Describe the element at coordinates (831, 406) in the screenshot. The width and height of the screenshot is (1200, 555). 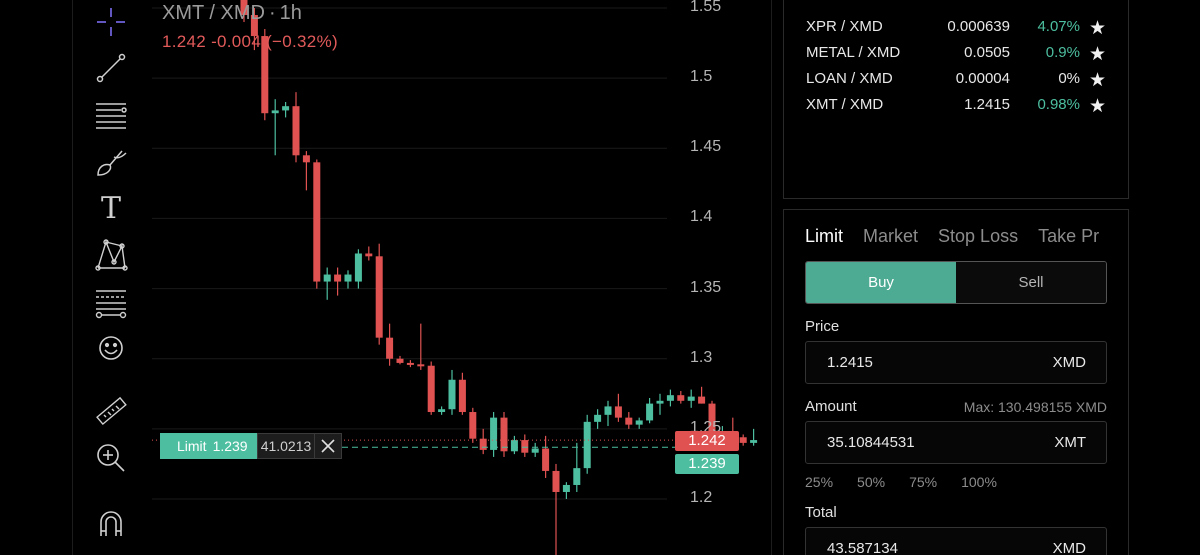
I see `amount-label: Amount` at that location.